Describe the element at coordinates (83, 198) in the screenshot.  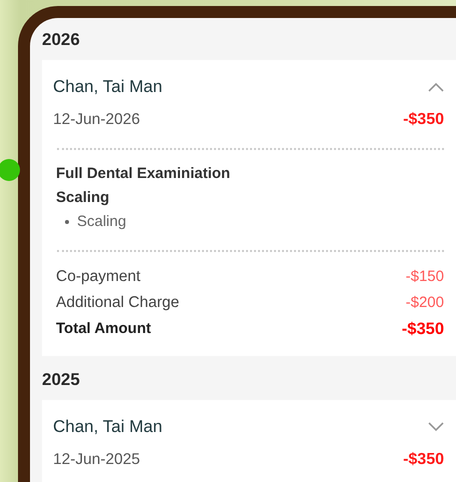
I see `service-title: Scaling` at that location.